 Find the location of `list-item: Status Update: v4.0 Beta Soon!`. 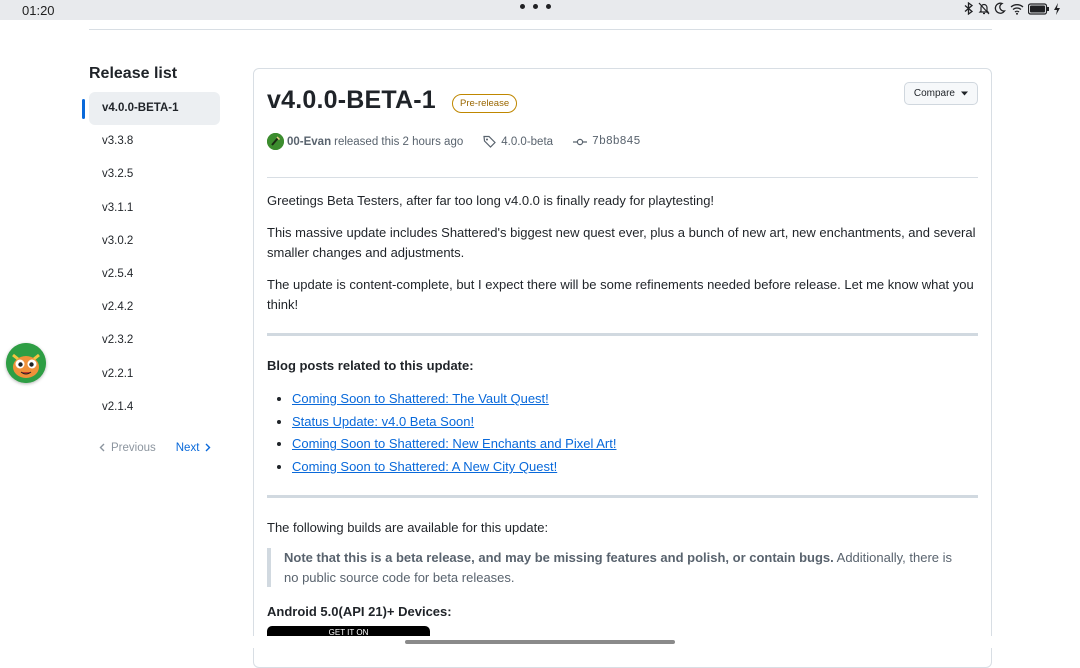

list-item: Status Update: v4.0 Beta Soon! is located at coordinates (454, 423).